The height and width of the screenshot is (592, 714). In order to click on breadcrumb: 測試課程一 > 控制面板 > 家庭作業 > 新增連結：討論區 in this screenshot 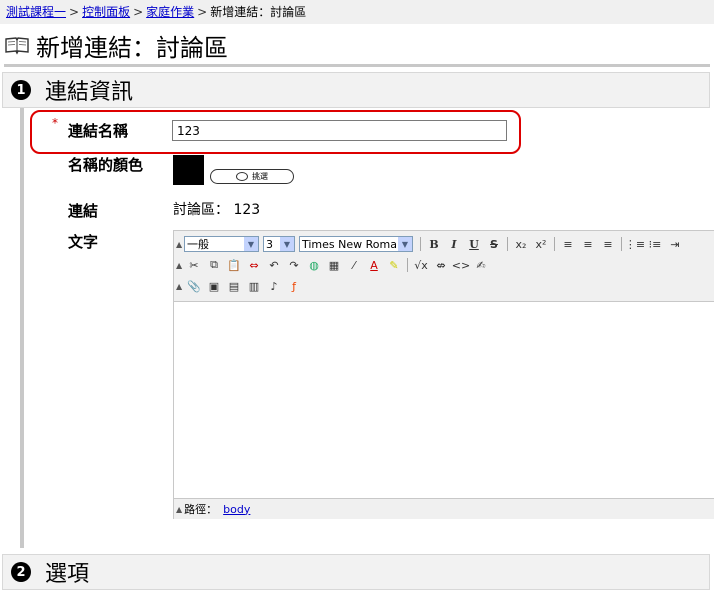, I will do `click(357, 12)`.